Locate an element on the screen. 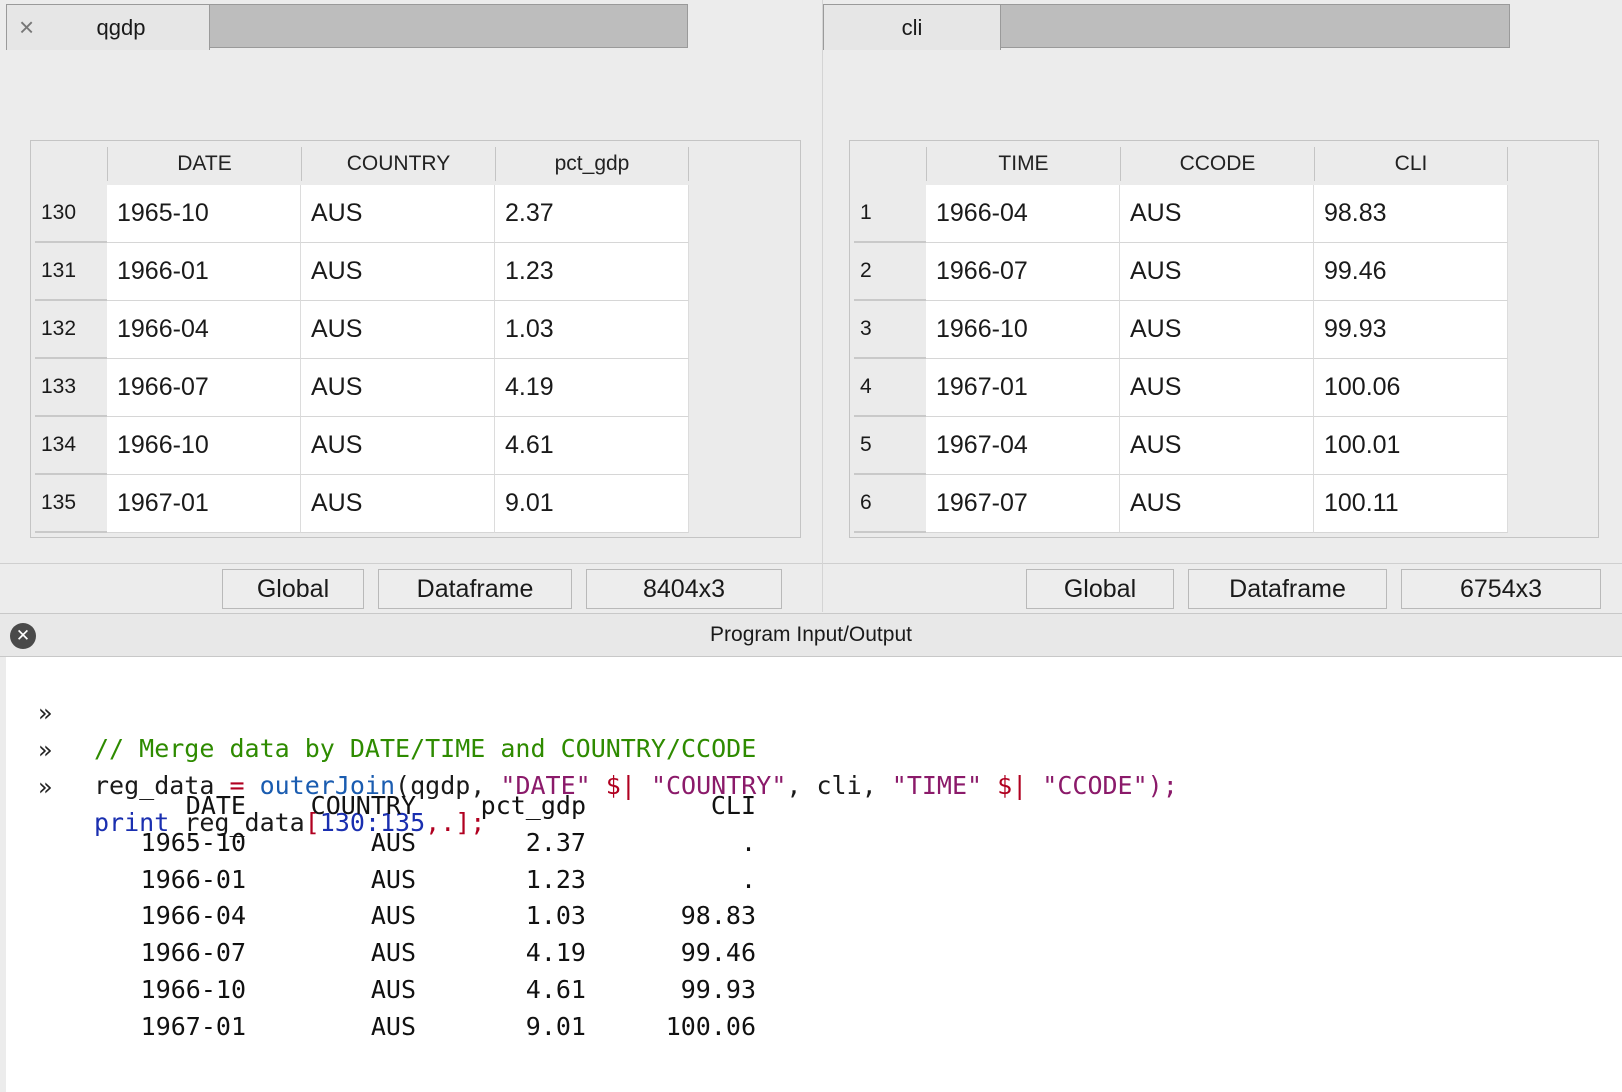 The width and height of the screenshot is (1622, 1092). row-number: 133 is located at coordinates (71, 388).